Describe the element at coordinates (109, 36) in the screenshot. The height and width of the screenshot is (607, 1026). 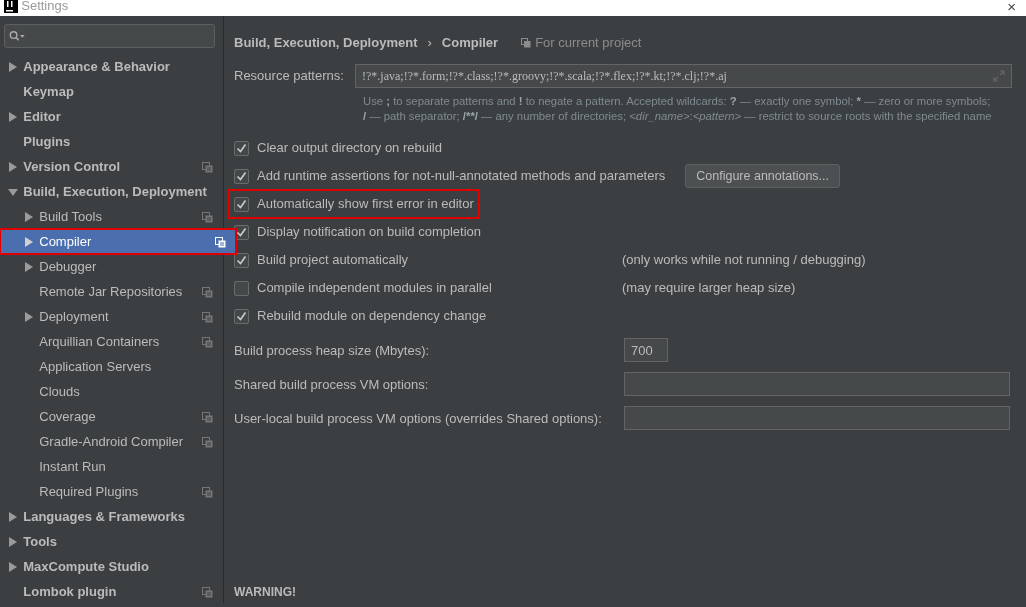
I see `search-field` at that location.